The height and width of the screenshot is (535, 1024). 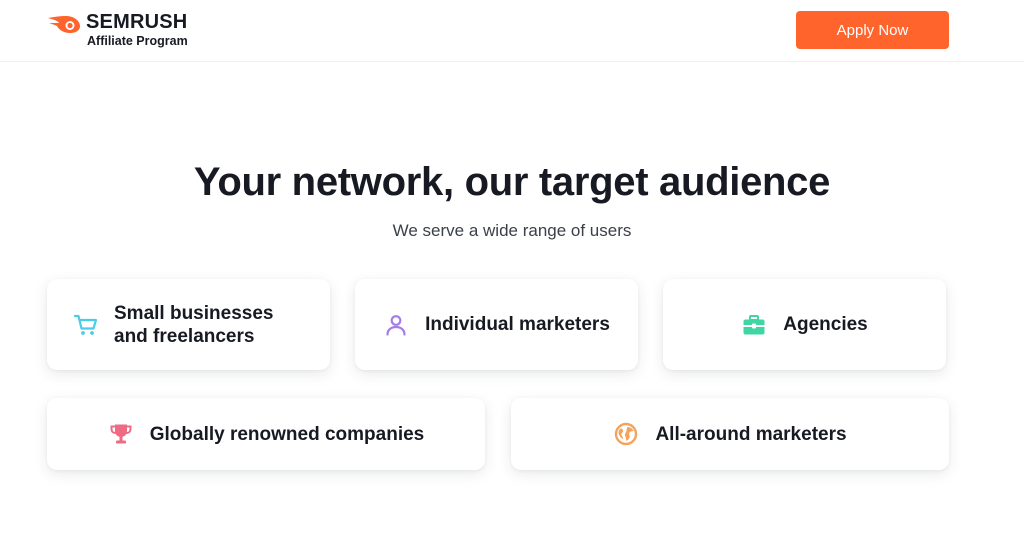 I want to click on audience-card-all-around-marketers: All-around marketers, so click(x=730, y=434).